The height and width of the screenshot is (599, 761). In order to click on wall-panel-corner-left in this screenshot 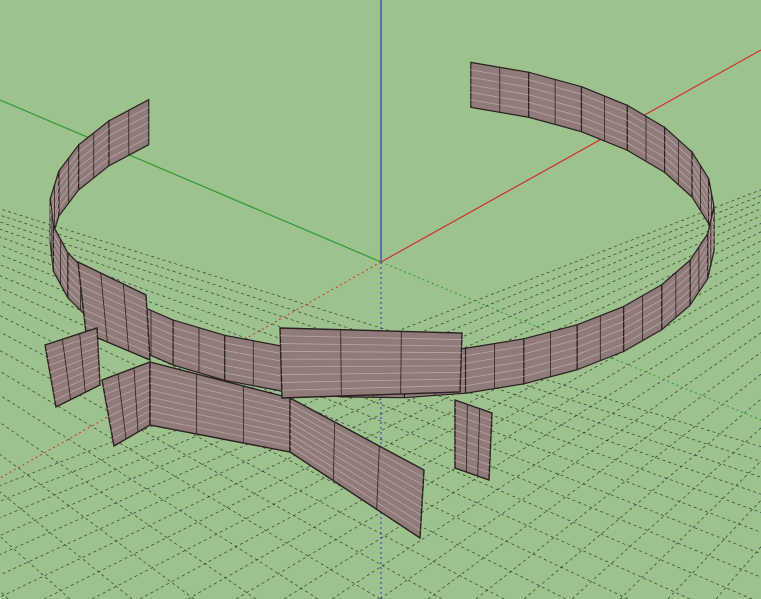, I will do `click(126, 404)`.